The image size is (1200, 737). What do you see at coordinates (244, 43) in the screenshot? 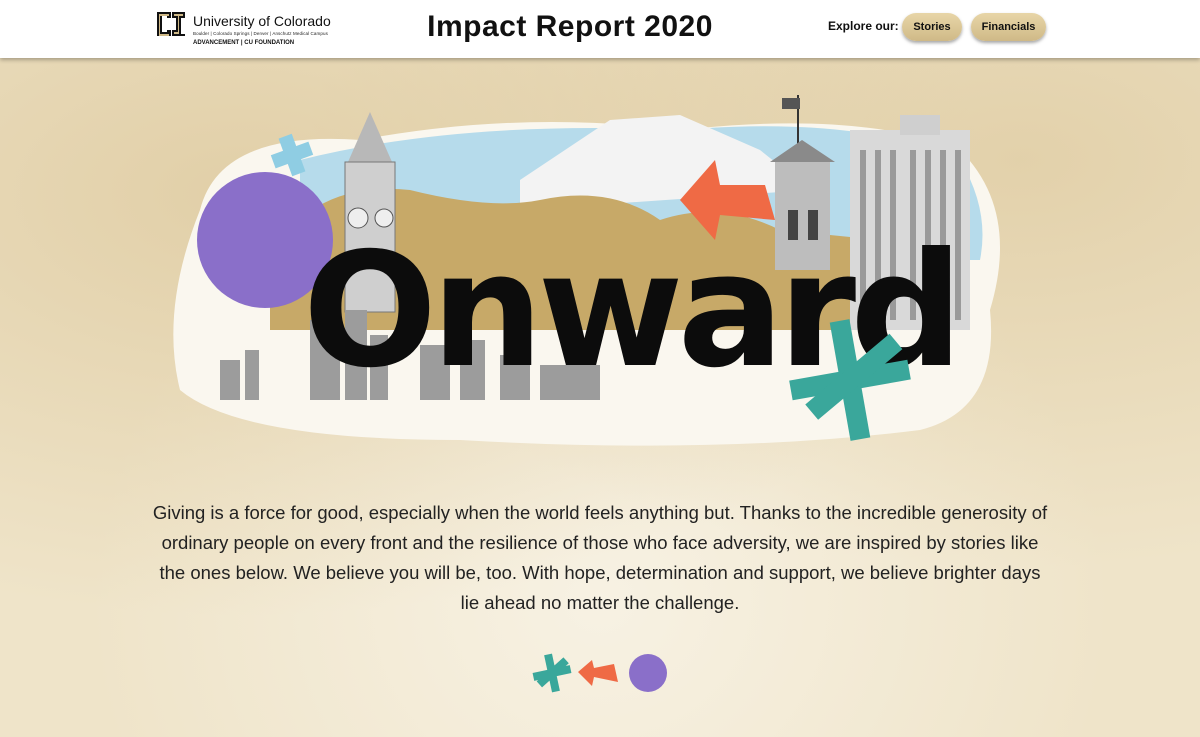
I see `logo-subtitle: ADVANCEMENT | CU FOUNDATION` at bounding box center [244, 43].